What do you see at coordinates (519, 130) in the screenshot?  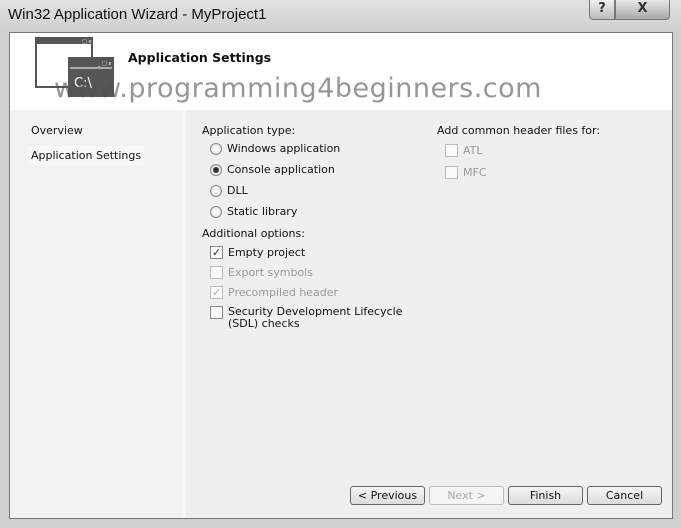 I see `header-files-label: Add common header files for:` at bounding box center [519, 130].